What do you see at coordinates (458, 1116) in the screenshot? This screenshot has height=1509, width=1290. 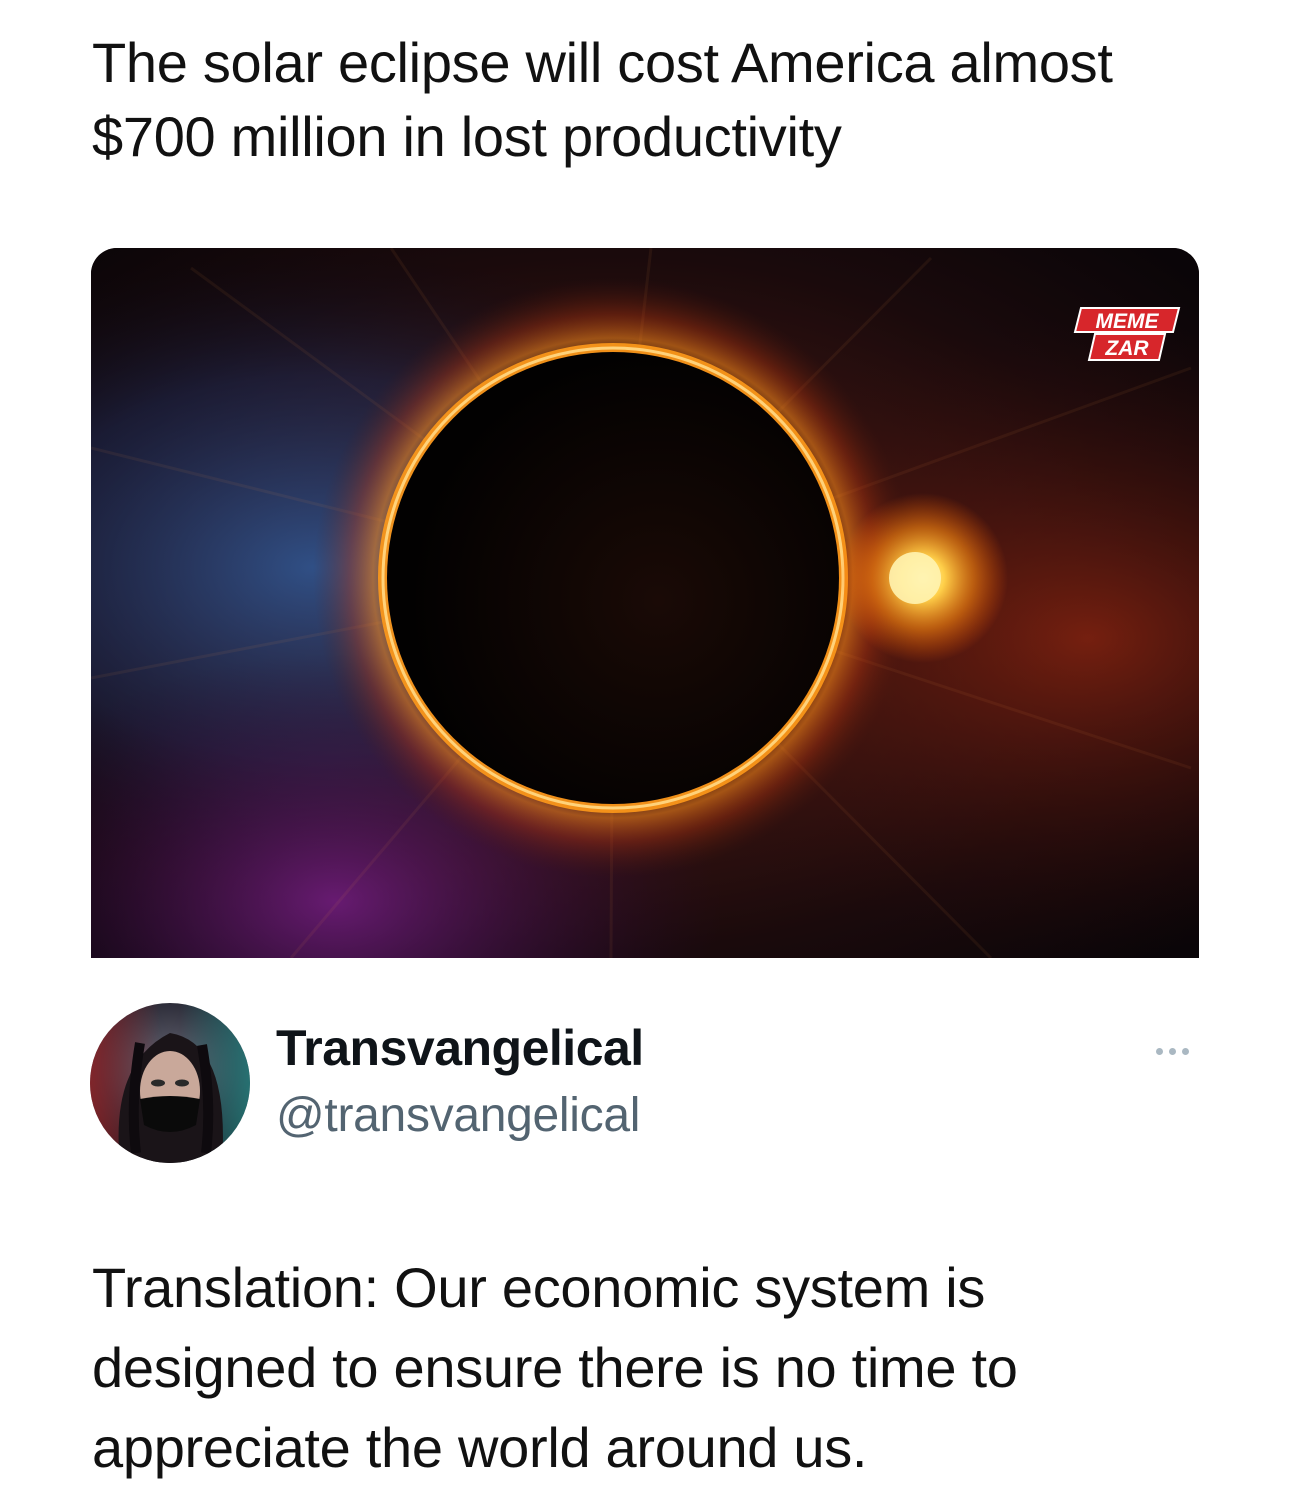 I see `author-handle: @transvangelical` at bounding box center [458, 1116].